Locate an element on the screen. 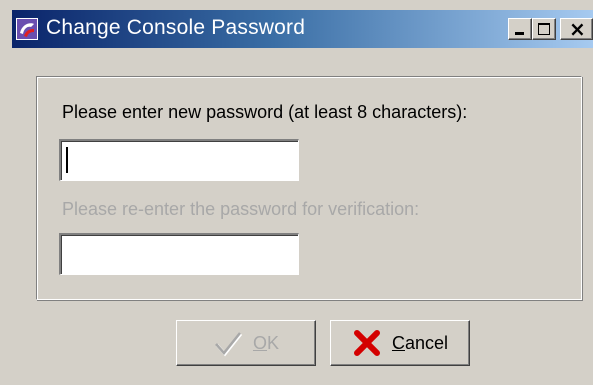  close-icon: × is located at coordinates (577, 29).